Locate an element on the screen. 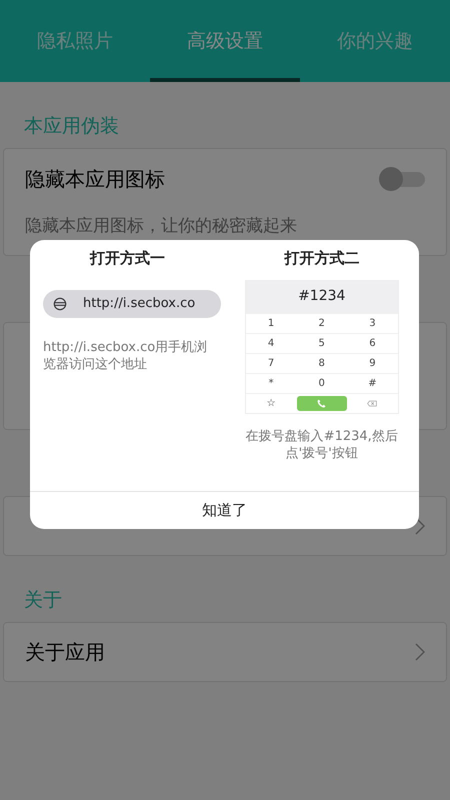  dial-key: 8 is located at coordinates (322, 362).